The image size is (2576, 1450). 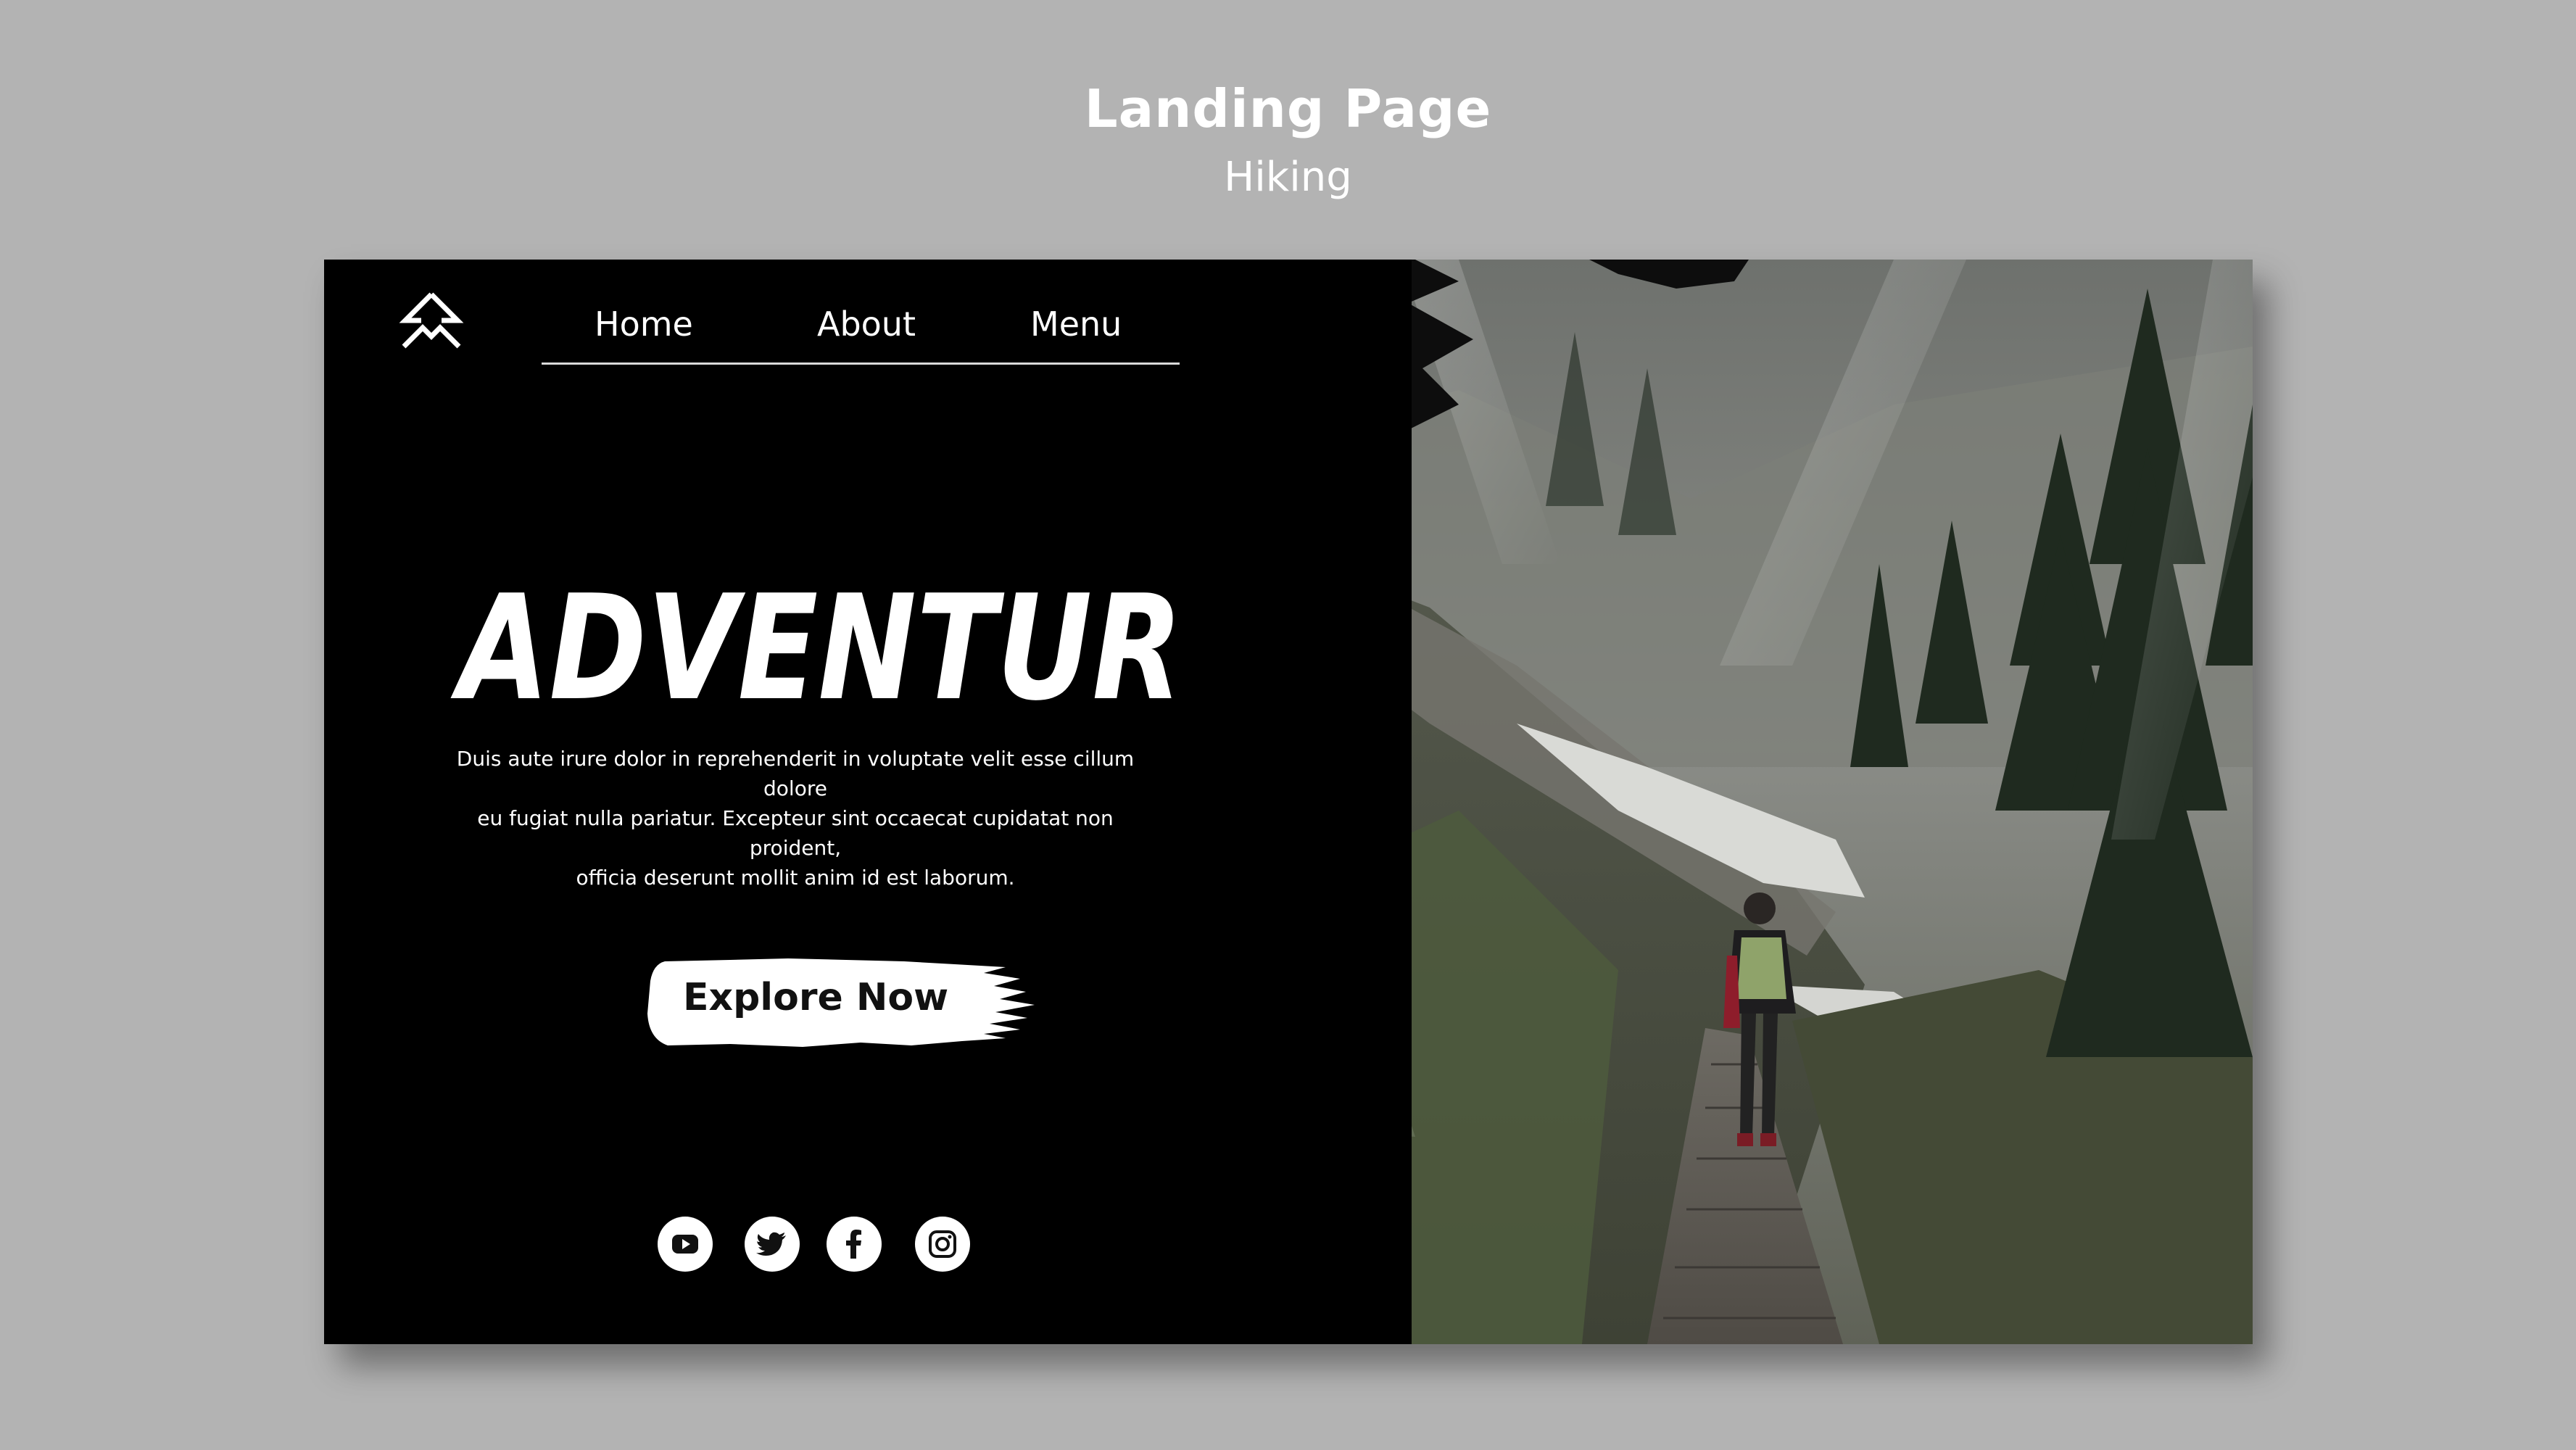 I want to click on explore-now-button: Explore Now, so click(x=846, y=1003).